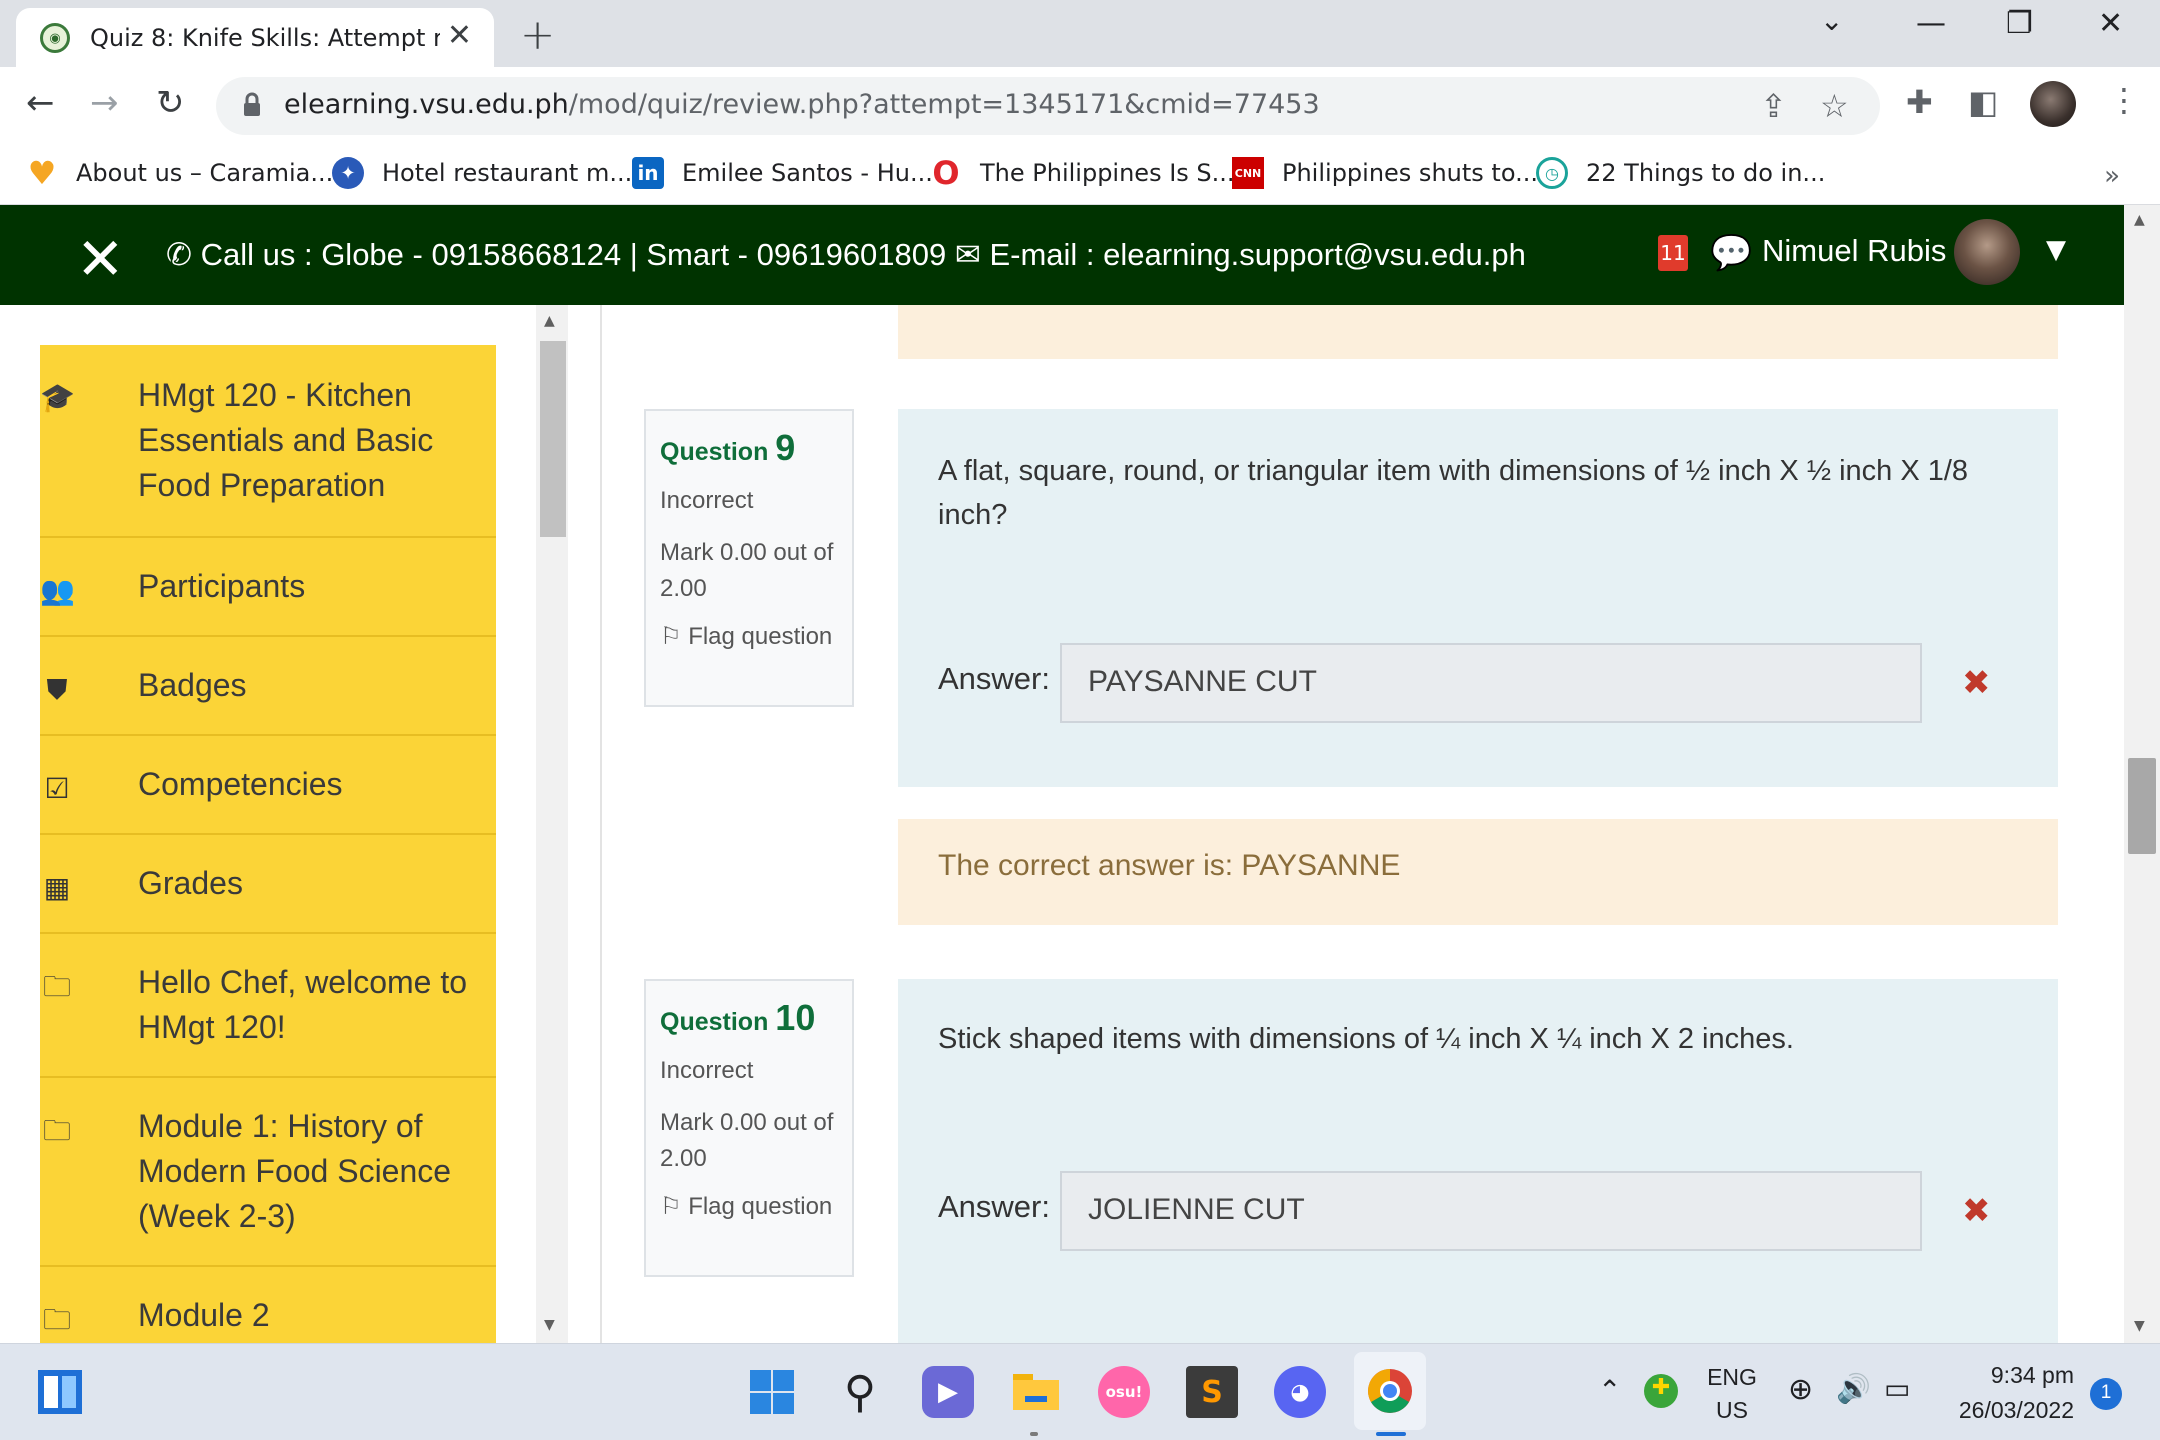  Describe the element at coordinates (553, 439) in the screenshot. I see `sidebar-scroll-thumb` at that location.